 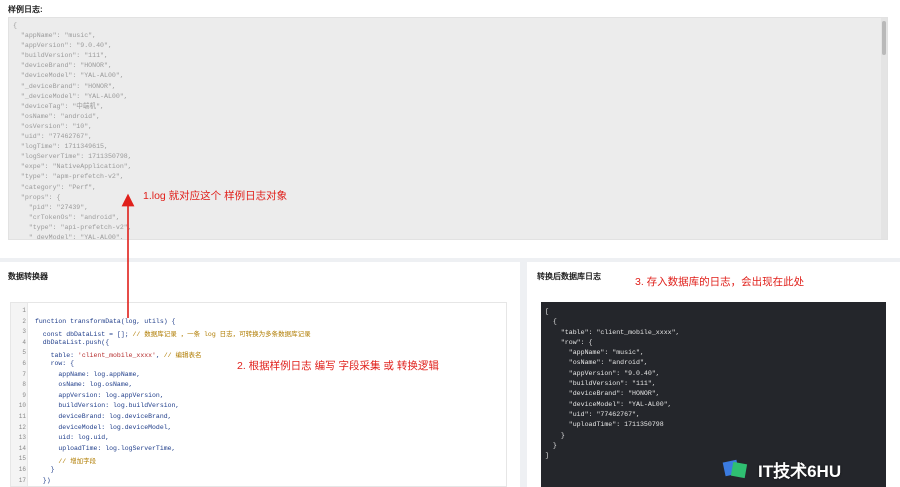 I want to click on annotation-1: 1.log 就对应这个 样例日志对象, so click(x=215, y=196).